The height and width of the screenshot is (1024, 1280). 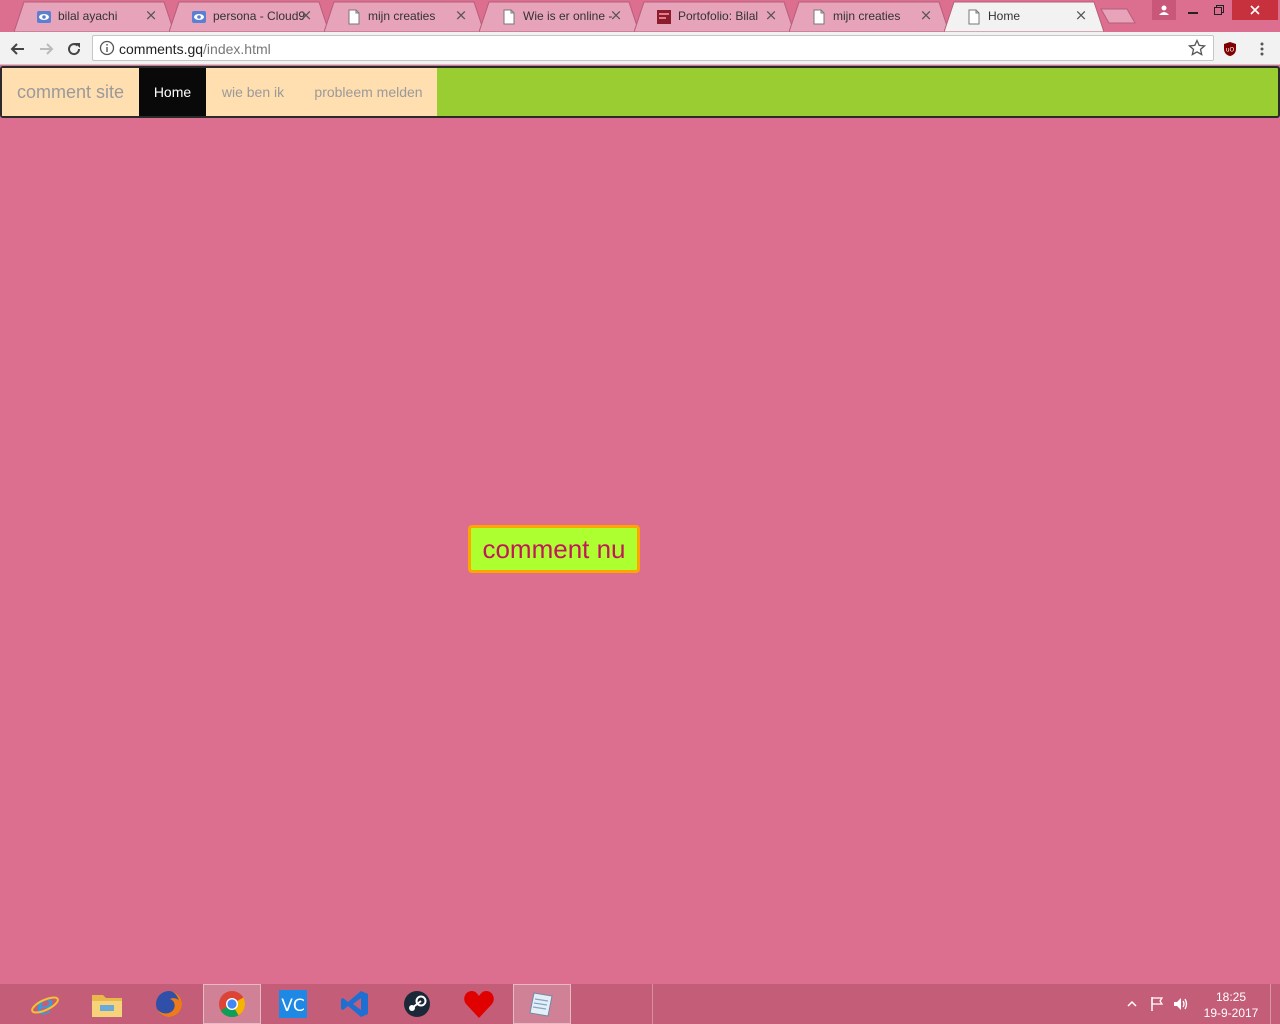 I want to click on visual-studio-icon, so click(x=355, y=1004).